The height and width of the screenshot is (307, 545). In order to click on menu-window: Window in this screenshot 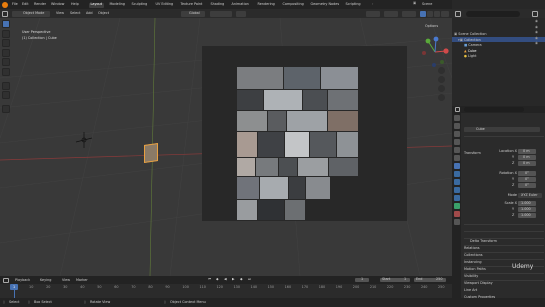, I will do `click(57, 4)`.